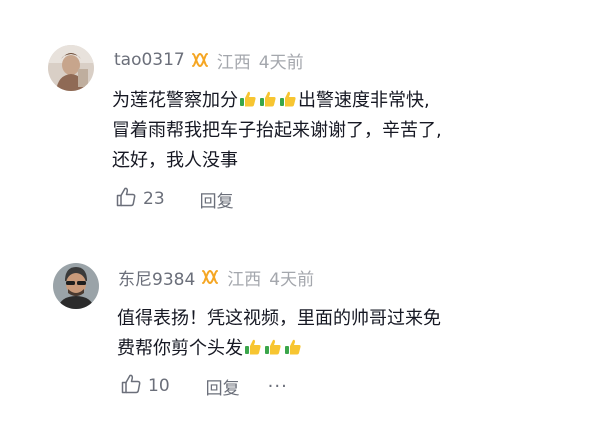 This screenshot has width=598, height=428. What do you see at coordinates (154, 199) in the screenshot?
I see `like-count: 23` at bounding box center [154, 199].